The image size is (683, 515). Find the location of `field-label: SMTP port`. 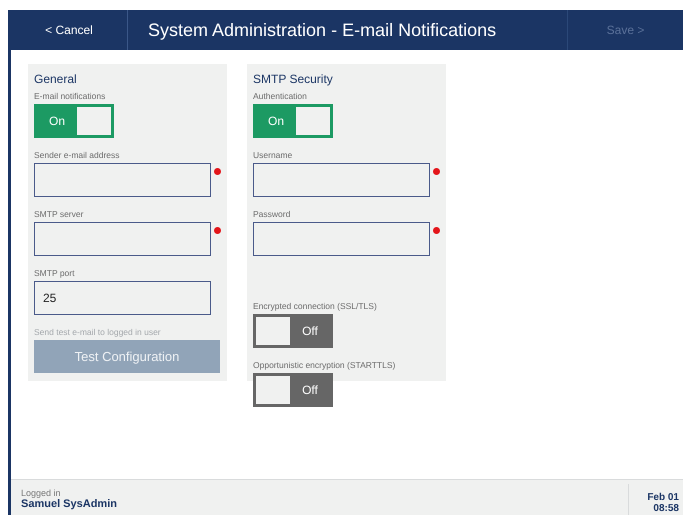

field-label: SMTP port is located at coordinates (54, 273).